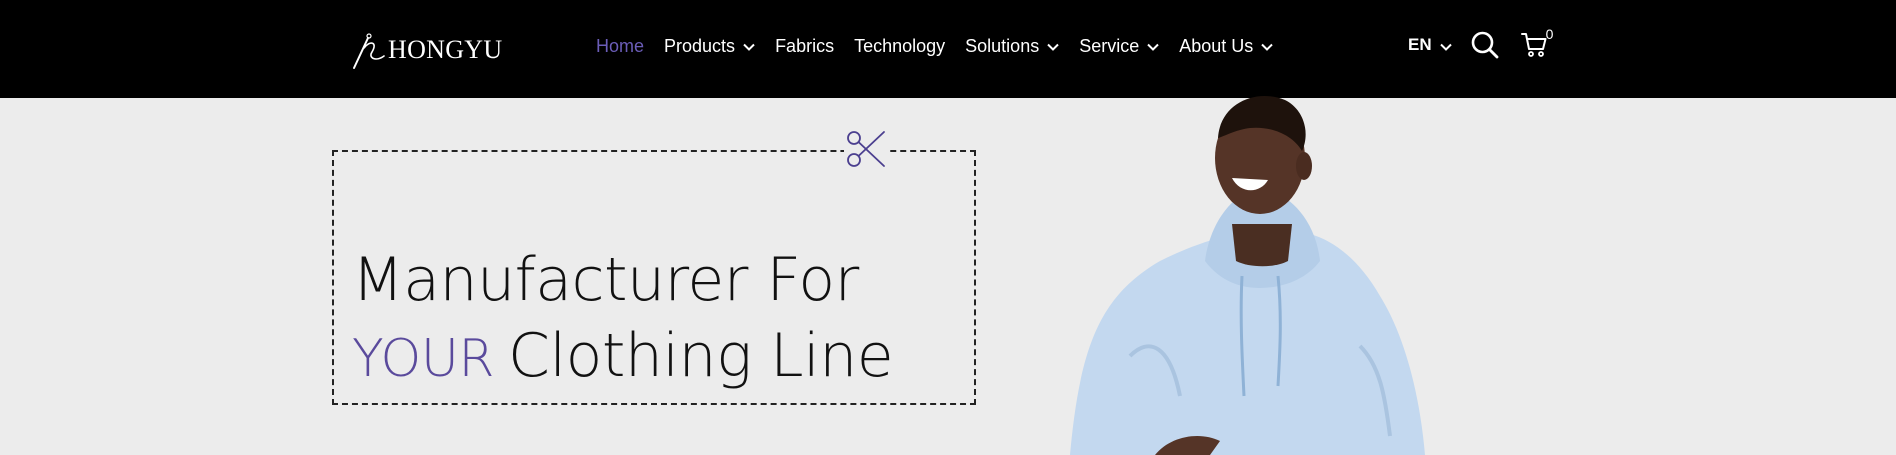 The width and height of the screenshot is (1896, 455). What do you see at coordinates (701, 356) in the screenshot?
I see `hero-line-2-text: Clothing Line` at bounding box center [701, 356].